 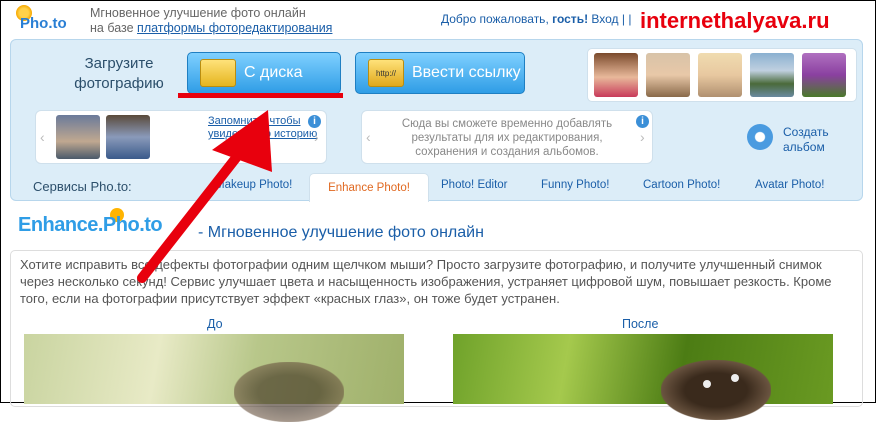 I want to click on welcome-text: Добро пожаловать,, so click(x=495, y=19).